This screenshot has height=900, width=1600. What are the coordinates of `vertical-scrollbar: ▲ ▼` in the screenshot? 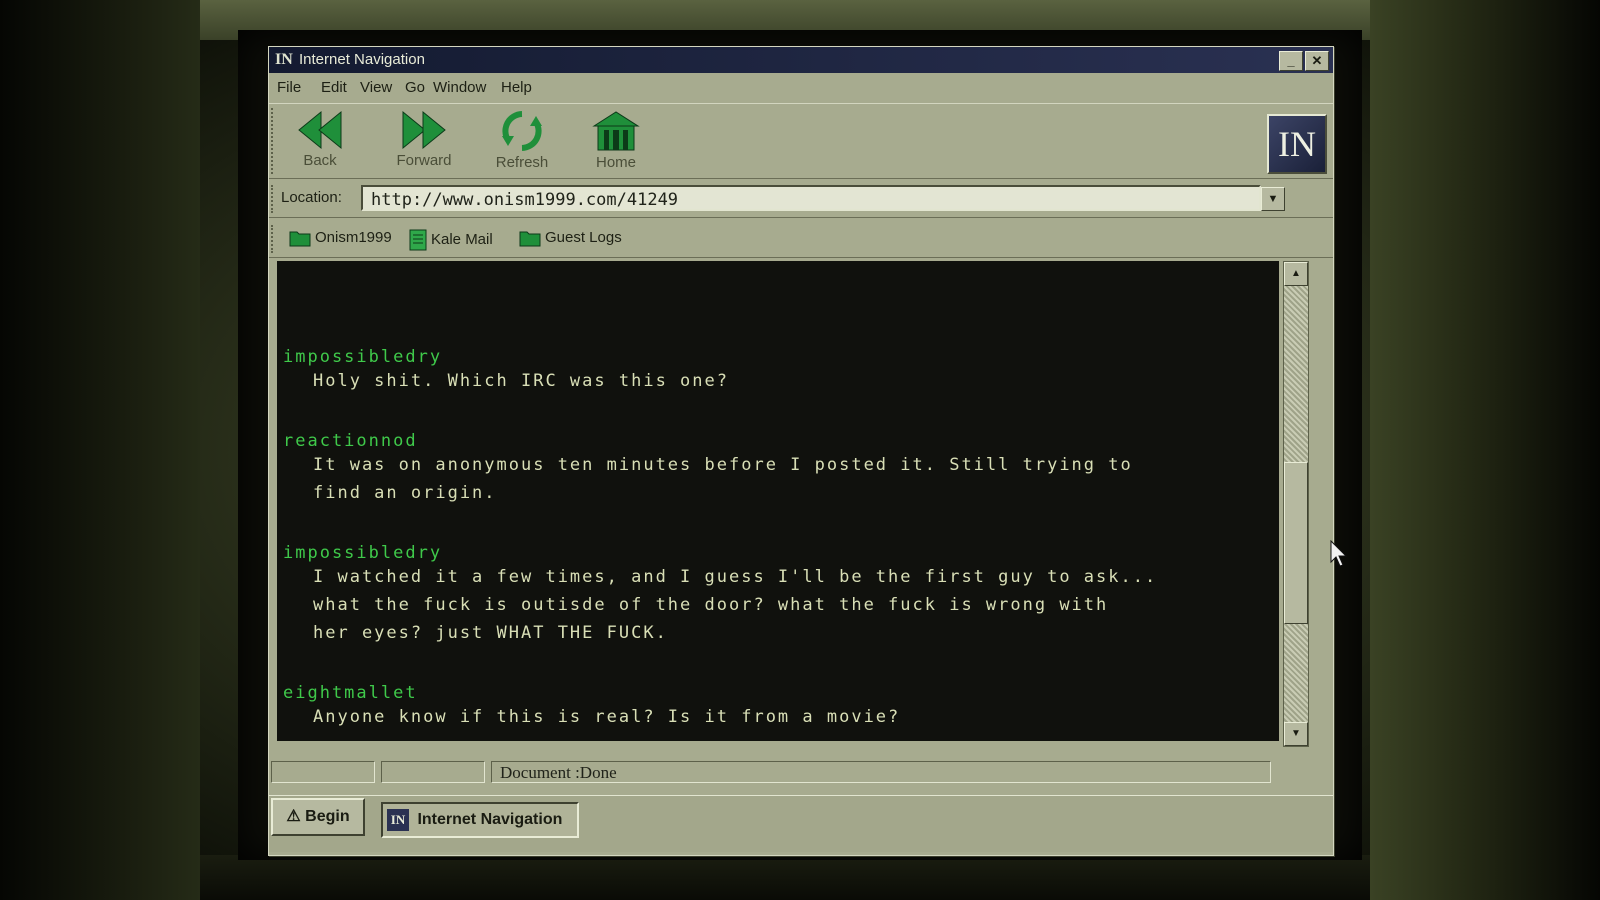 It's located at (1296, 504).